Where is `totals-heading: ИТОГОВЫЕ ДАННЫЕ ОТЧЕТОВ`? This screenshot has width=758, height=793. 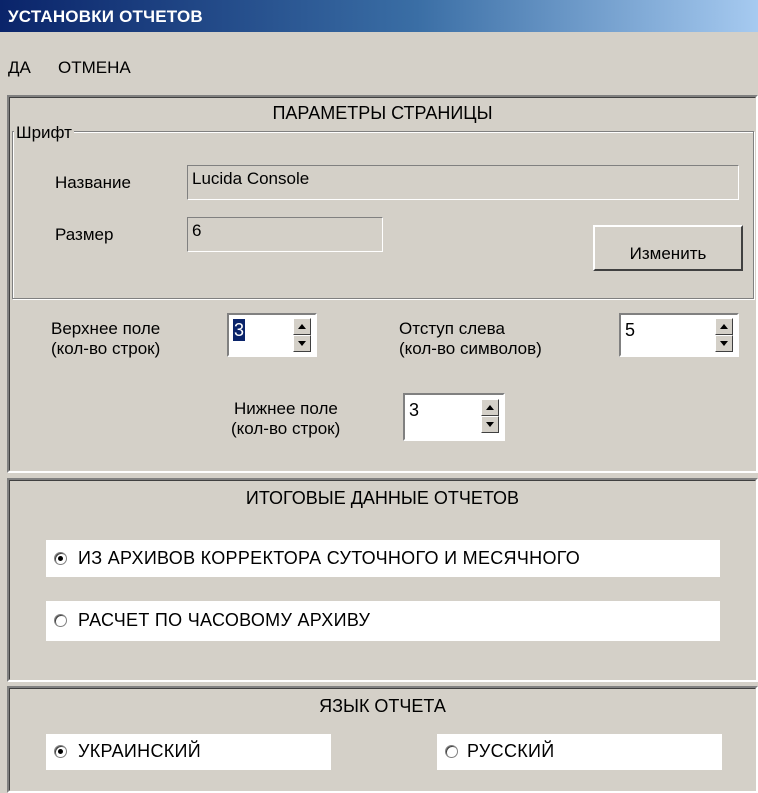 totals-heading: ИТОГОВЫЕ ДАННЫЕ ОТЧЕТОВ is located at coordinates (382, 498).